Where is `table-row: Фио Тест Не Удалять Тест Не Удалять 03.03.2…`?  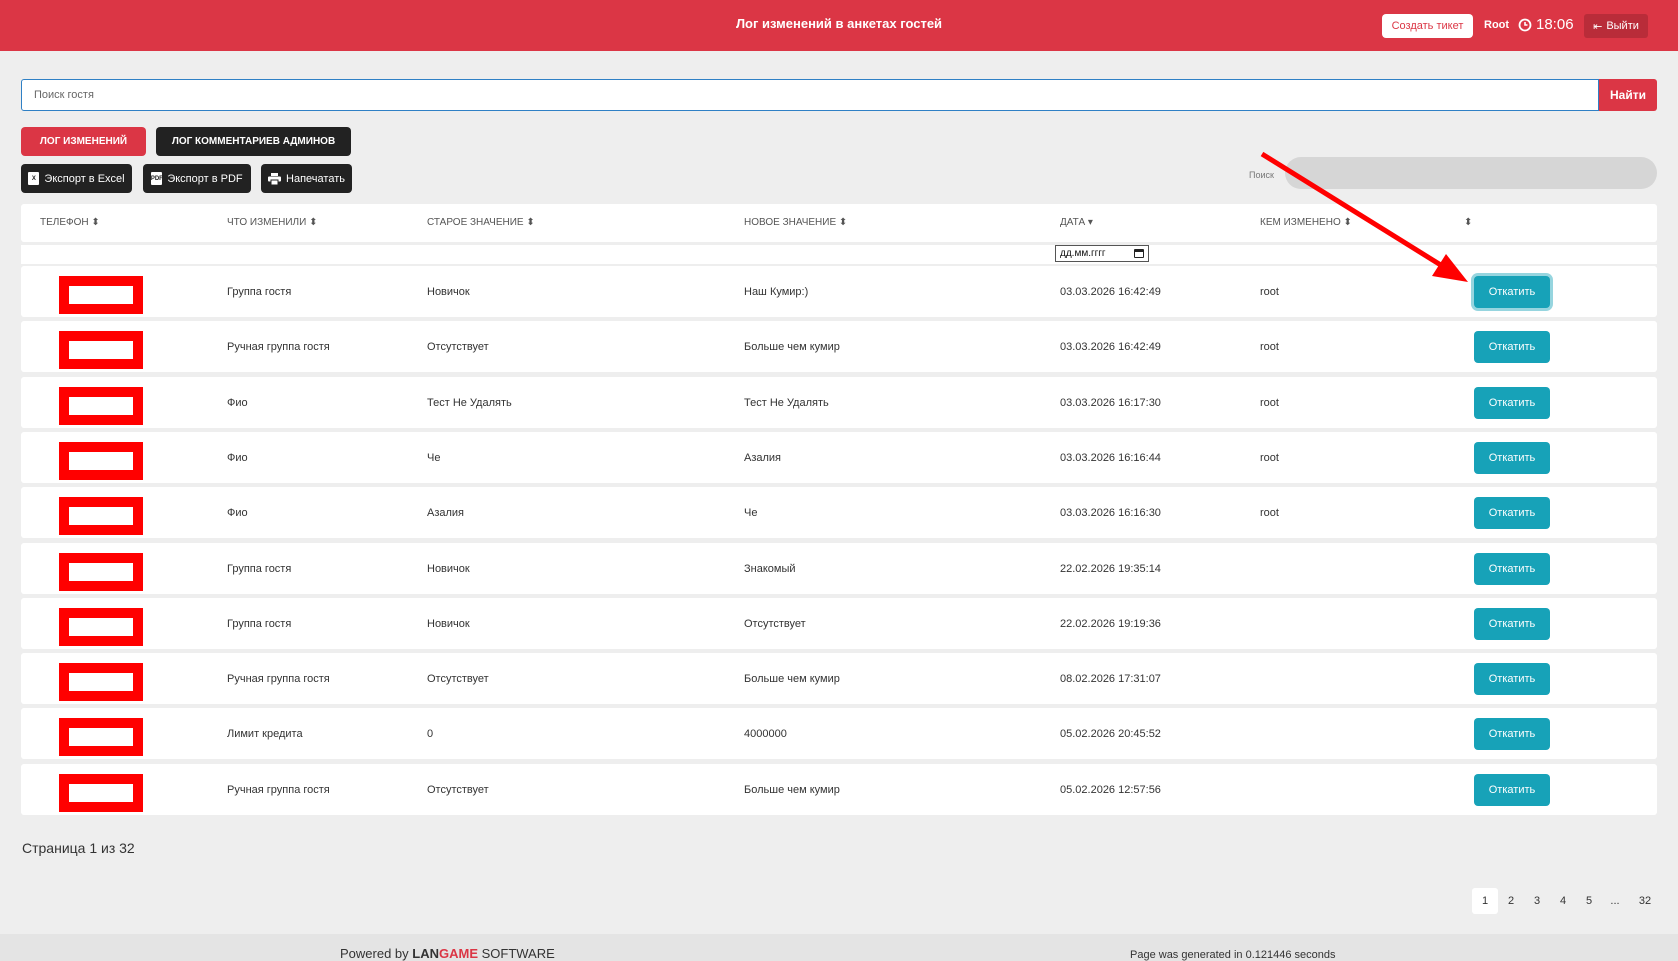 table-row: Фио Тест Не Удалять Тест Не Удалять 03.03.2… is located at coordinates (839, 402).